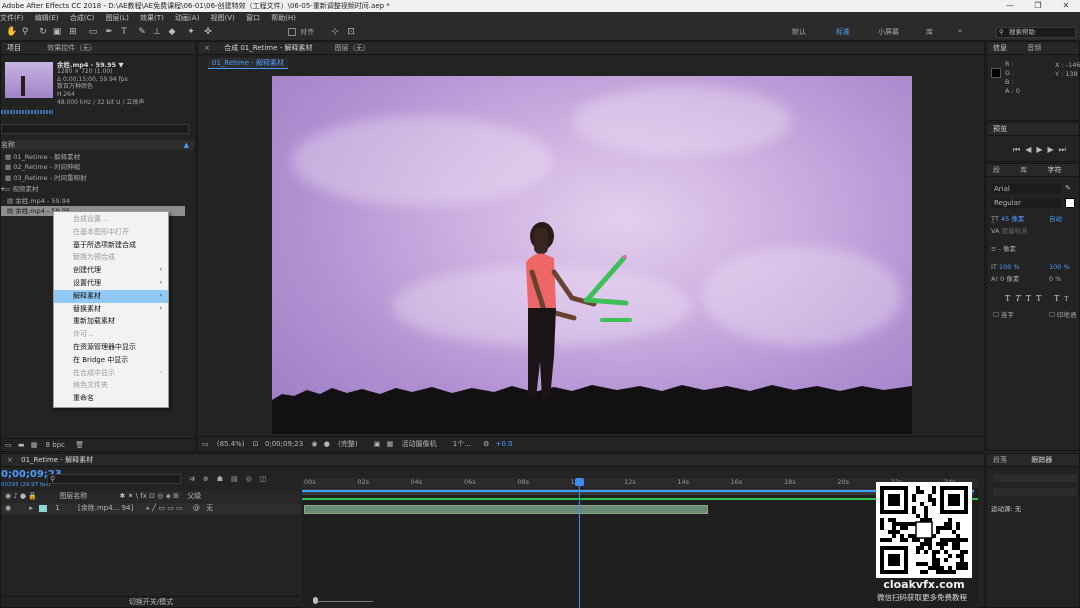 The height and width of the screenshot is (608, 1080). Describe the element at coordinates (253, 18) in the screenshot. I see `menu-window: 窗口` at that location.